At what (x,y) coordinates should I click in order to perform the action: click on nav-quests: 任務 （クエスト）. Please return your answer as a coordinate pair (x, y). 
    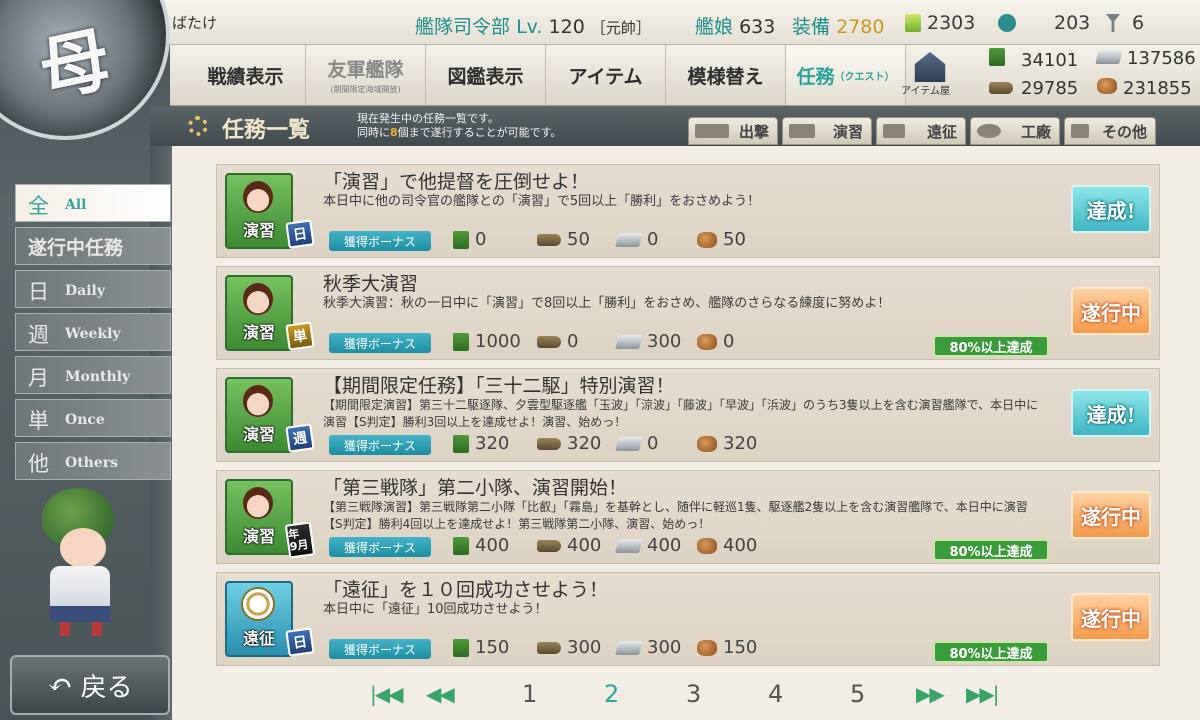
    Looking at the image, I should click on (846, 75).